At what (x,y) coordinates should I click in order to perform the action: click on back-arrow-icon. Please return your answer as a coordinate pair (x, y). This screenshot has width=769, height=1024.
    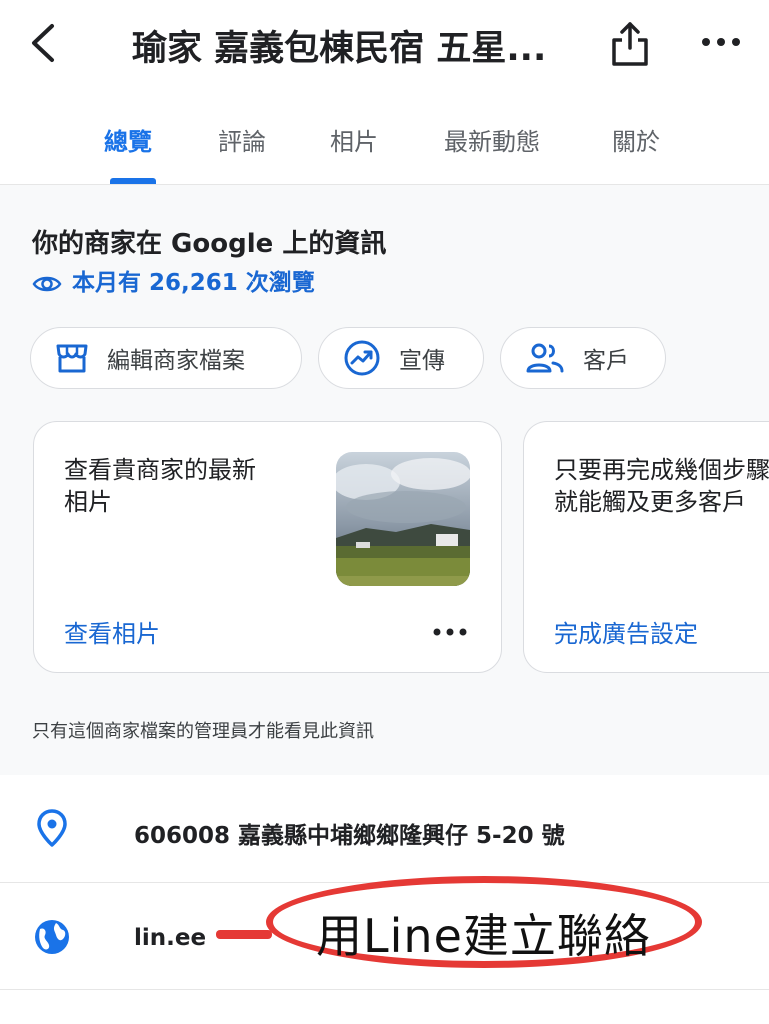
    Looking at the image, I should click on (44, 43).